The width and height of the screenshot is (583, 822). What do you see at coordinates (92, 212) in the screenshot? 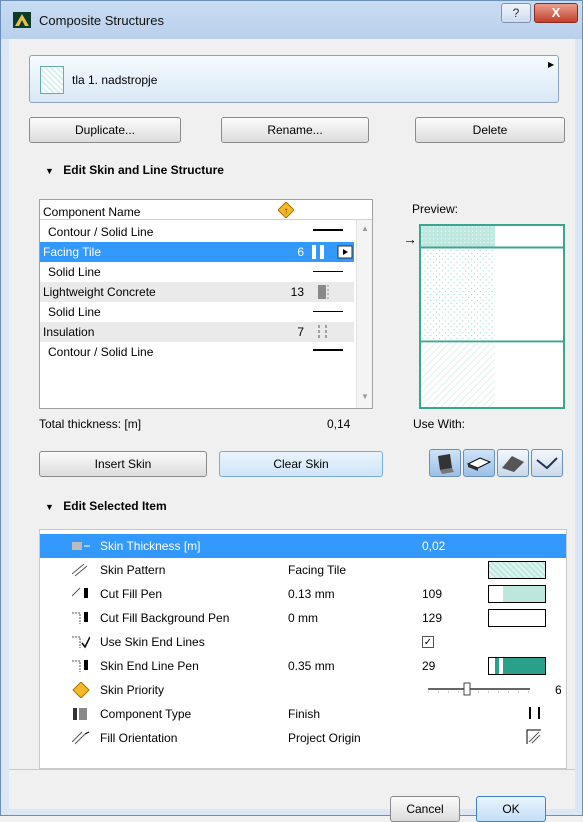
I see `component-name-header: Component Name` at bounding box center [92, 212].